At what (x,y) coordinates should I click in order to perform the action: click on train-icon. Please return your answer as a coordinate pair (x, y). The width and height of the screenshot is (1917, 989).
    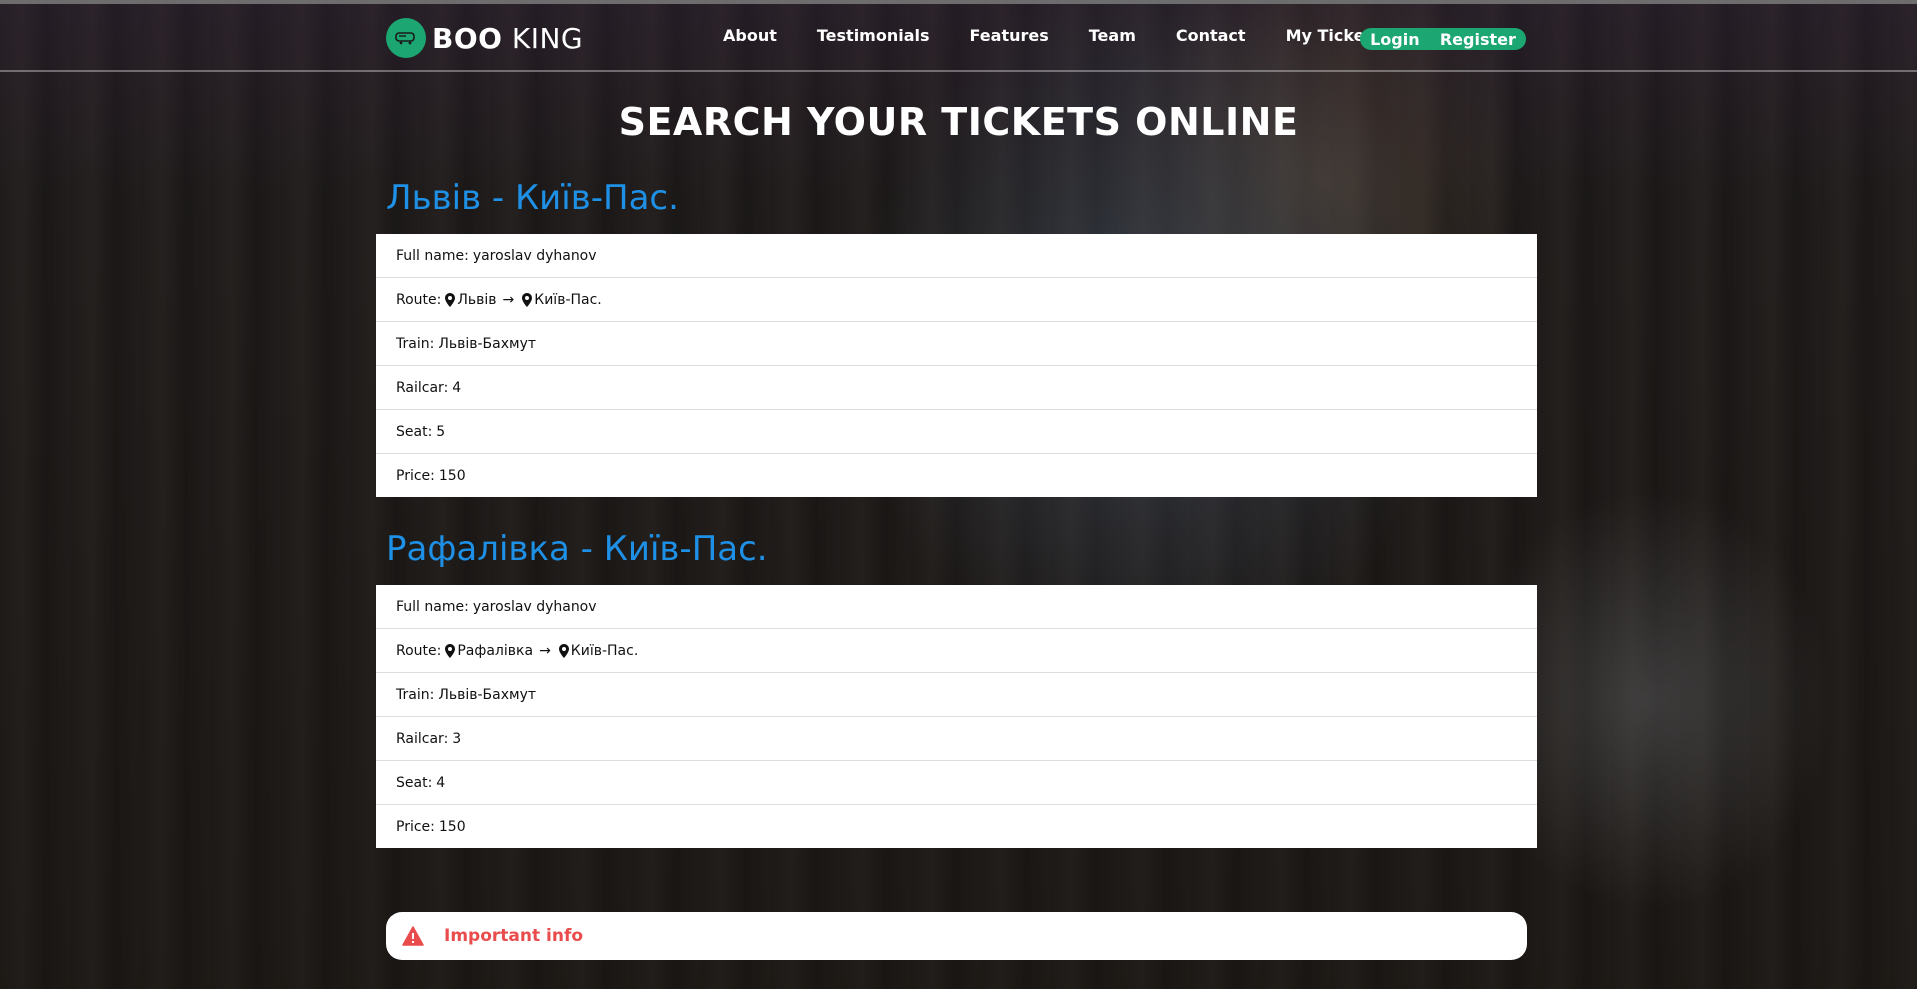
    Looking at the image, I should click on (406, 38).